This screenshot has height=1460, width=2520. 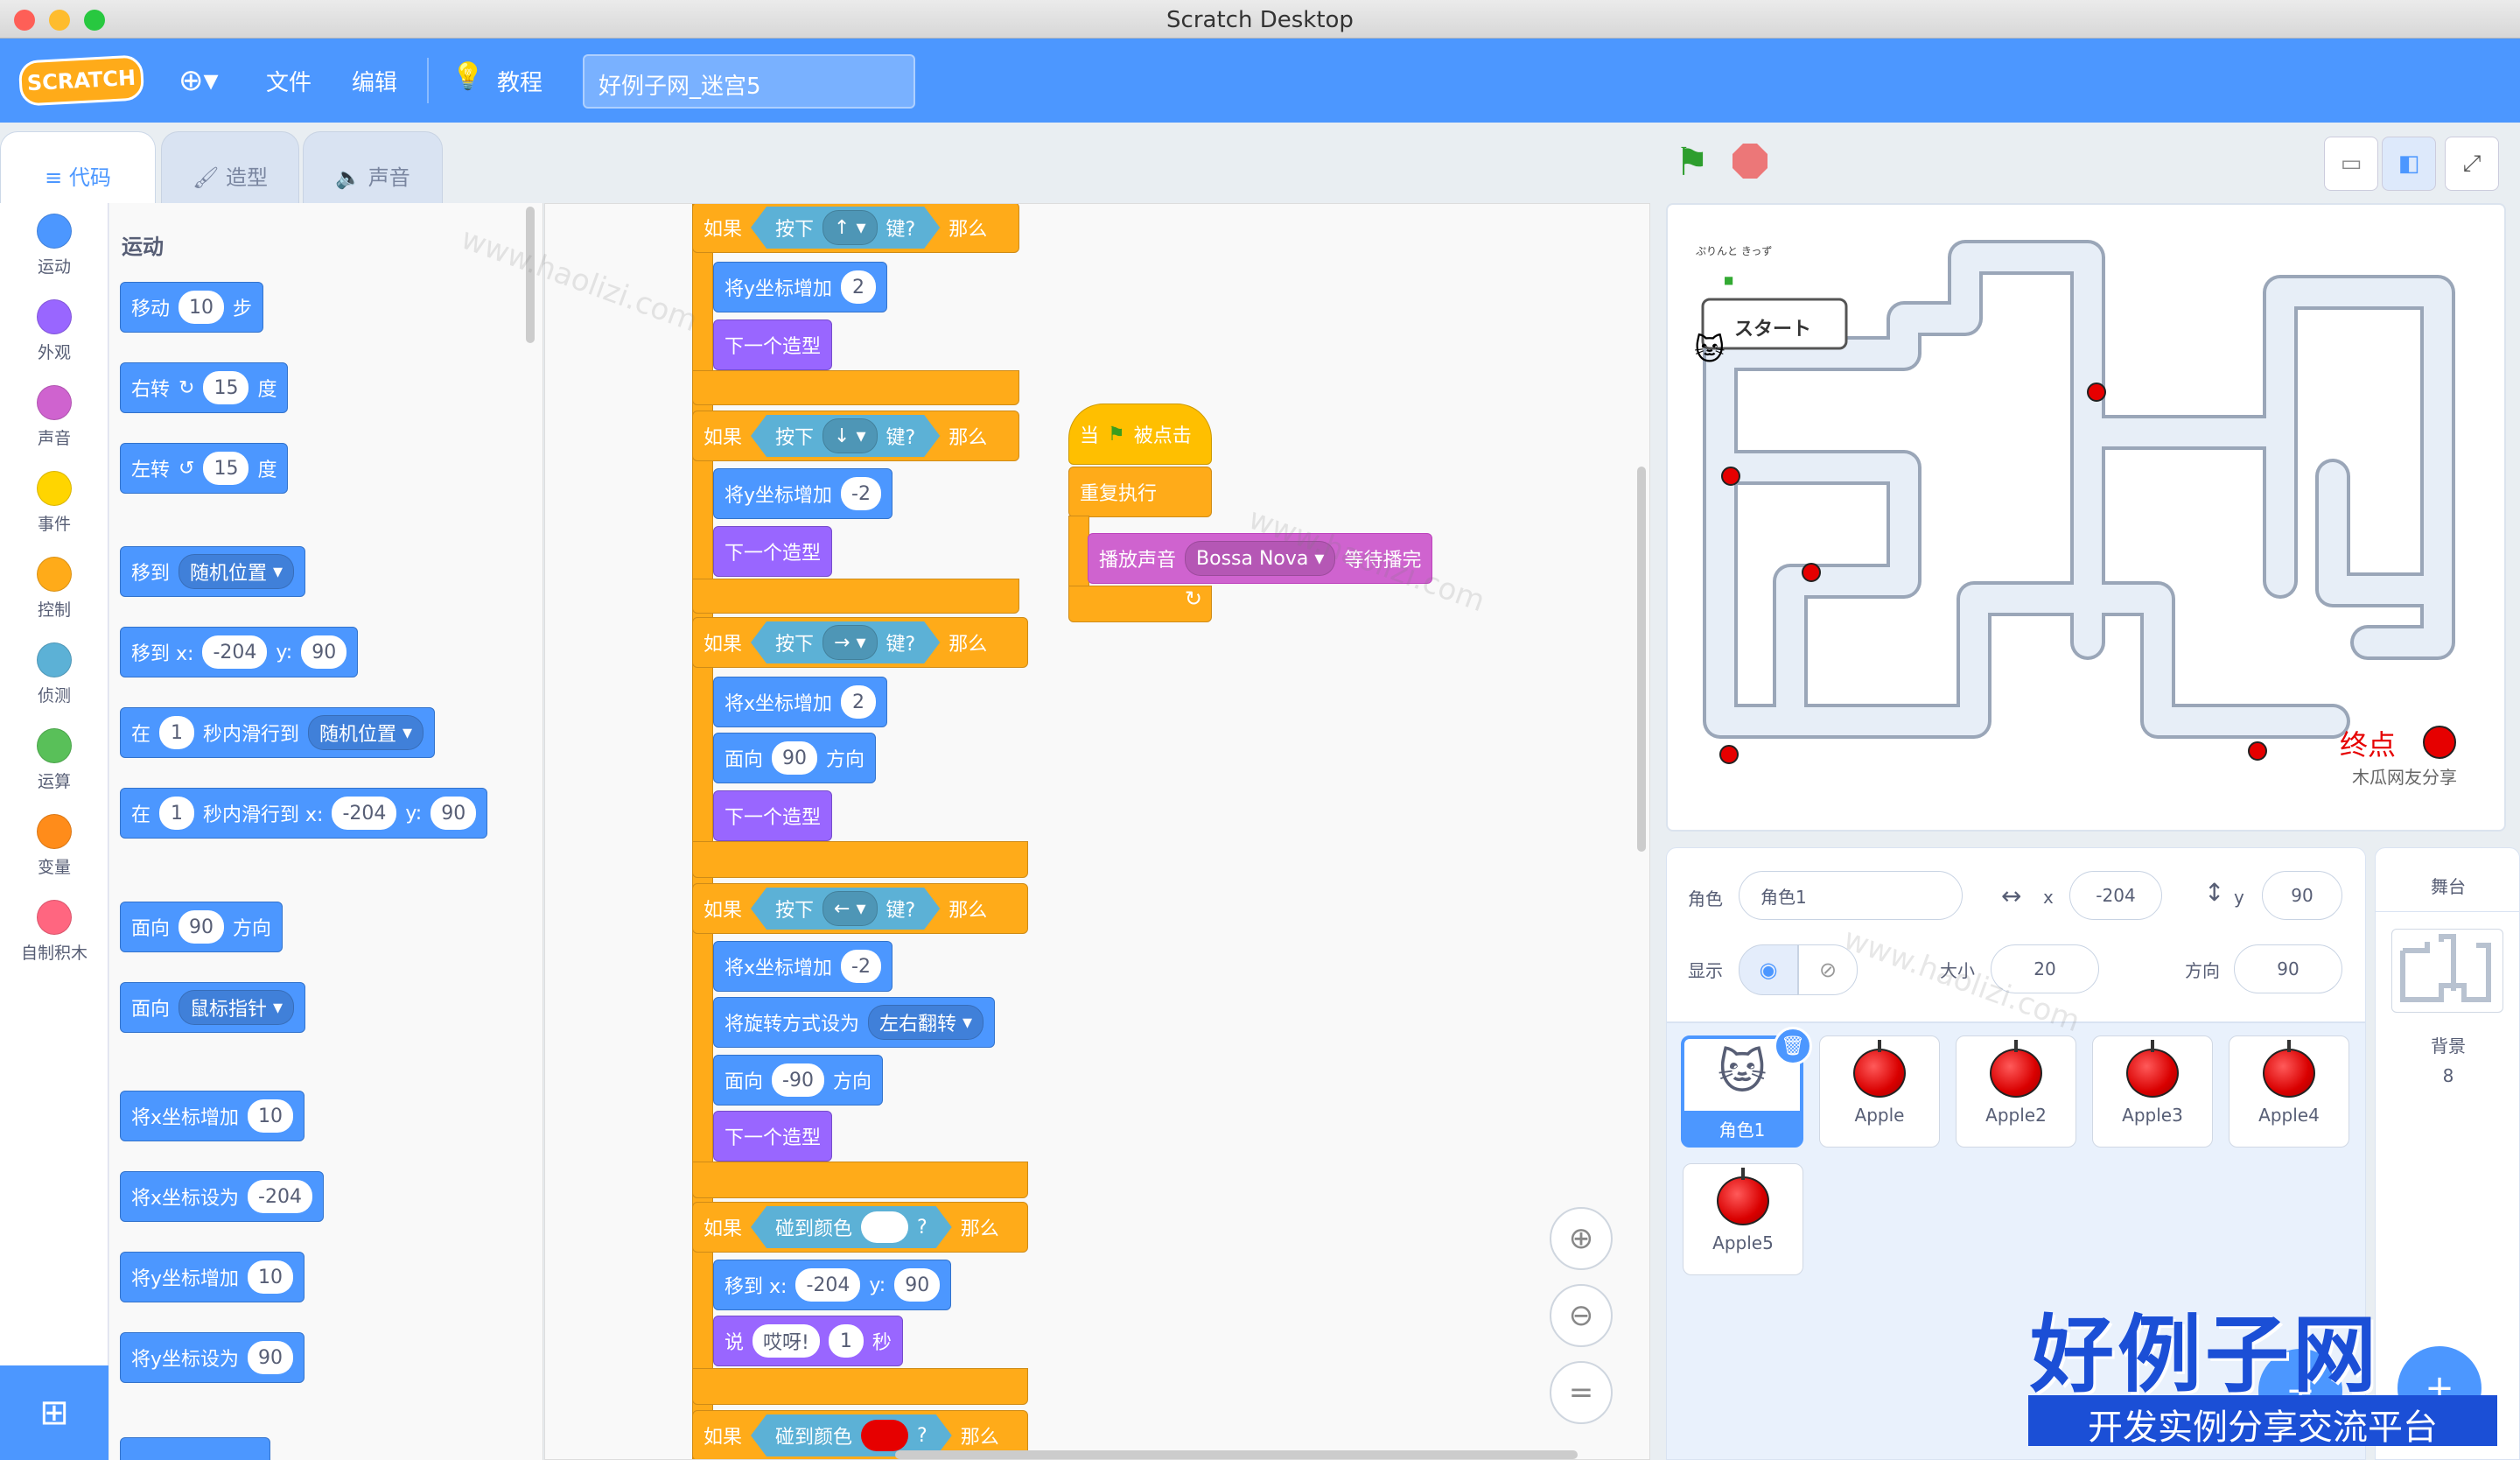 I want to click on stage-credit: 木瓜网友分享, so click(x=2404, y=778).